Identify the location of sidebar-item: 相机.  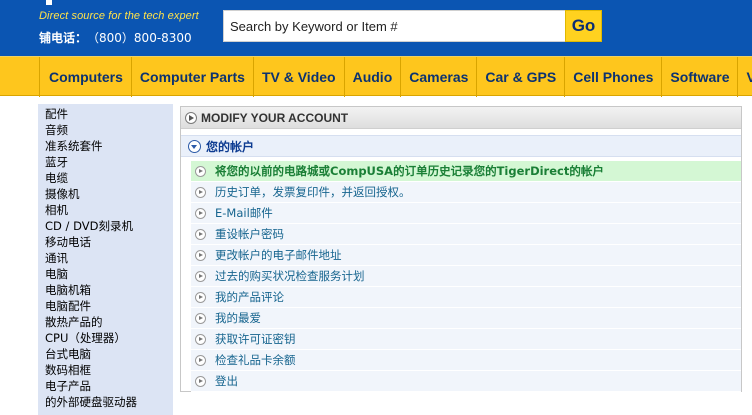
(109, 210).